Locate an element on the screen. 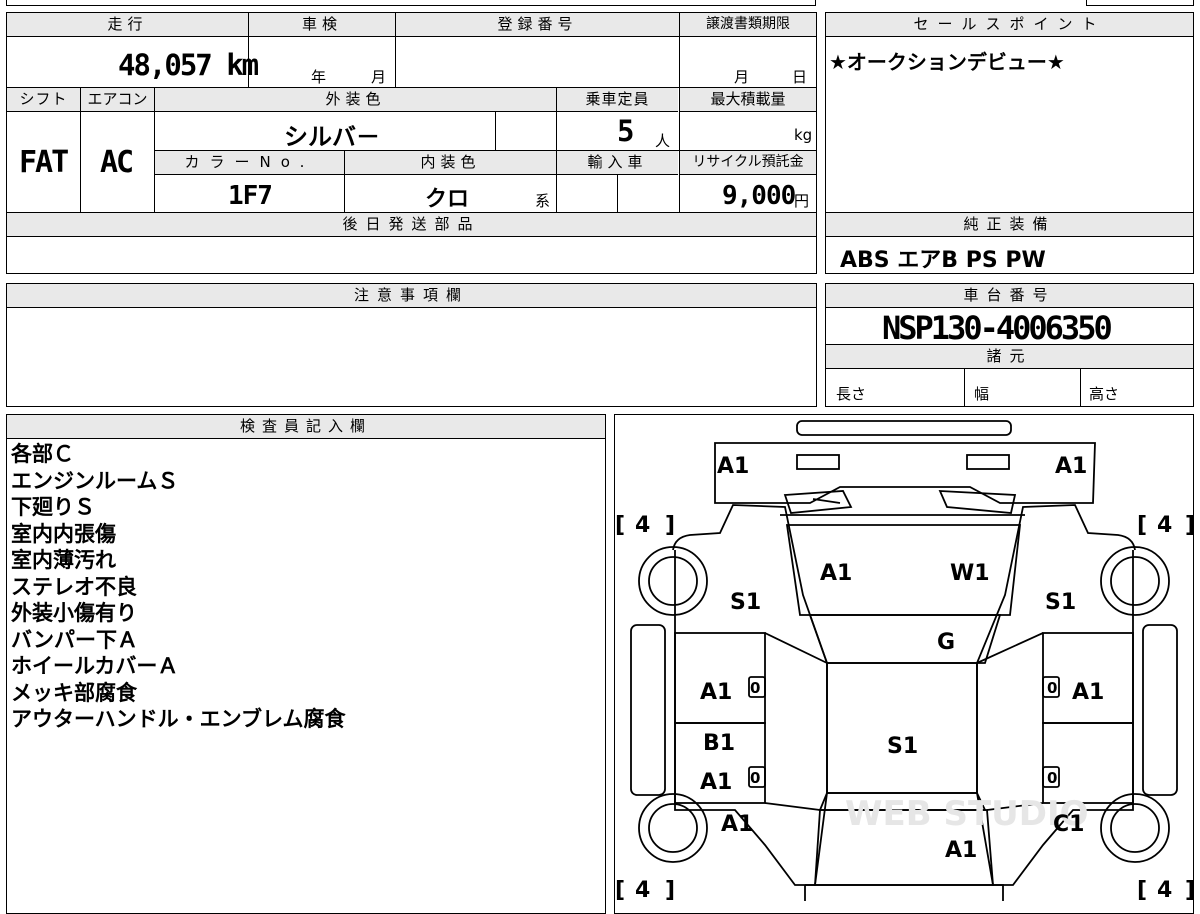 The width and height of the screenshot is (1200, 914). recycle-fee-label: リサイクル預託金 is located at coordinates (748, 163).